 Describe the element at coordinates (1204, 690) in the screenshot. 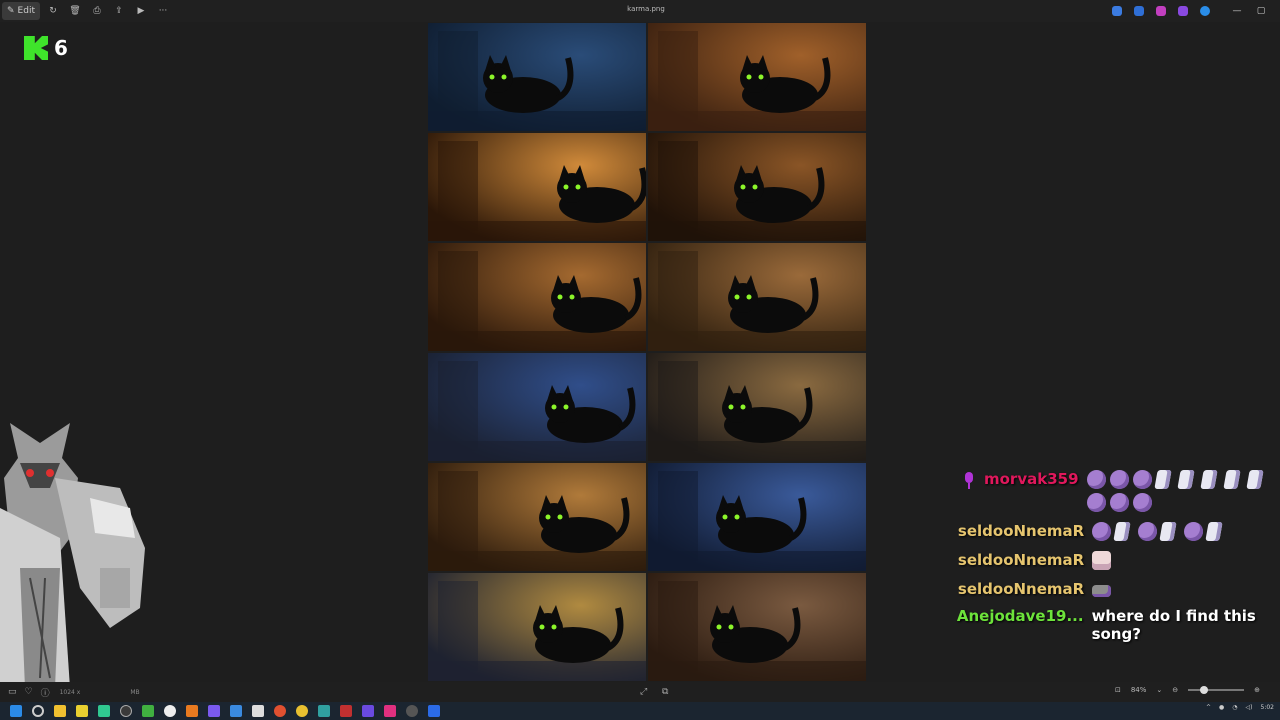

I see `zoom-slider-thumb` at that location.